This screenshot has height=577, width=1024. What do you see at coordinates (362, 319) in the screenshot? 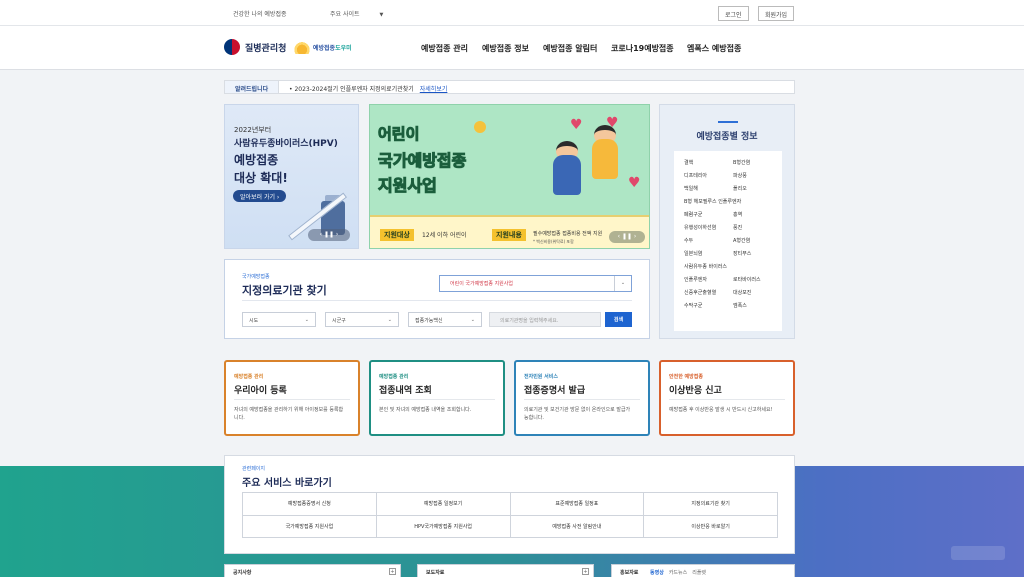
I see `sigungu-select: 시군구 ⌄` at bounding box center [362, 319].